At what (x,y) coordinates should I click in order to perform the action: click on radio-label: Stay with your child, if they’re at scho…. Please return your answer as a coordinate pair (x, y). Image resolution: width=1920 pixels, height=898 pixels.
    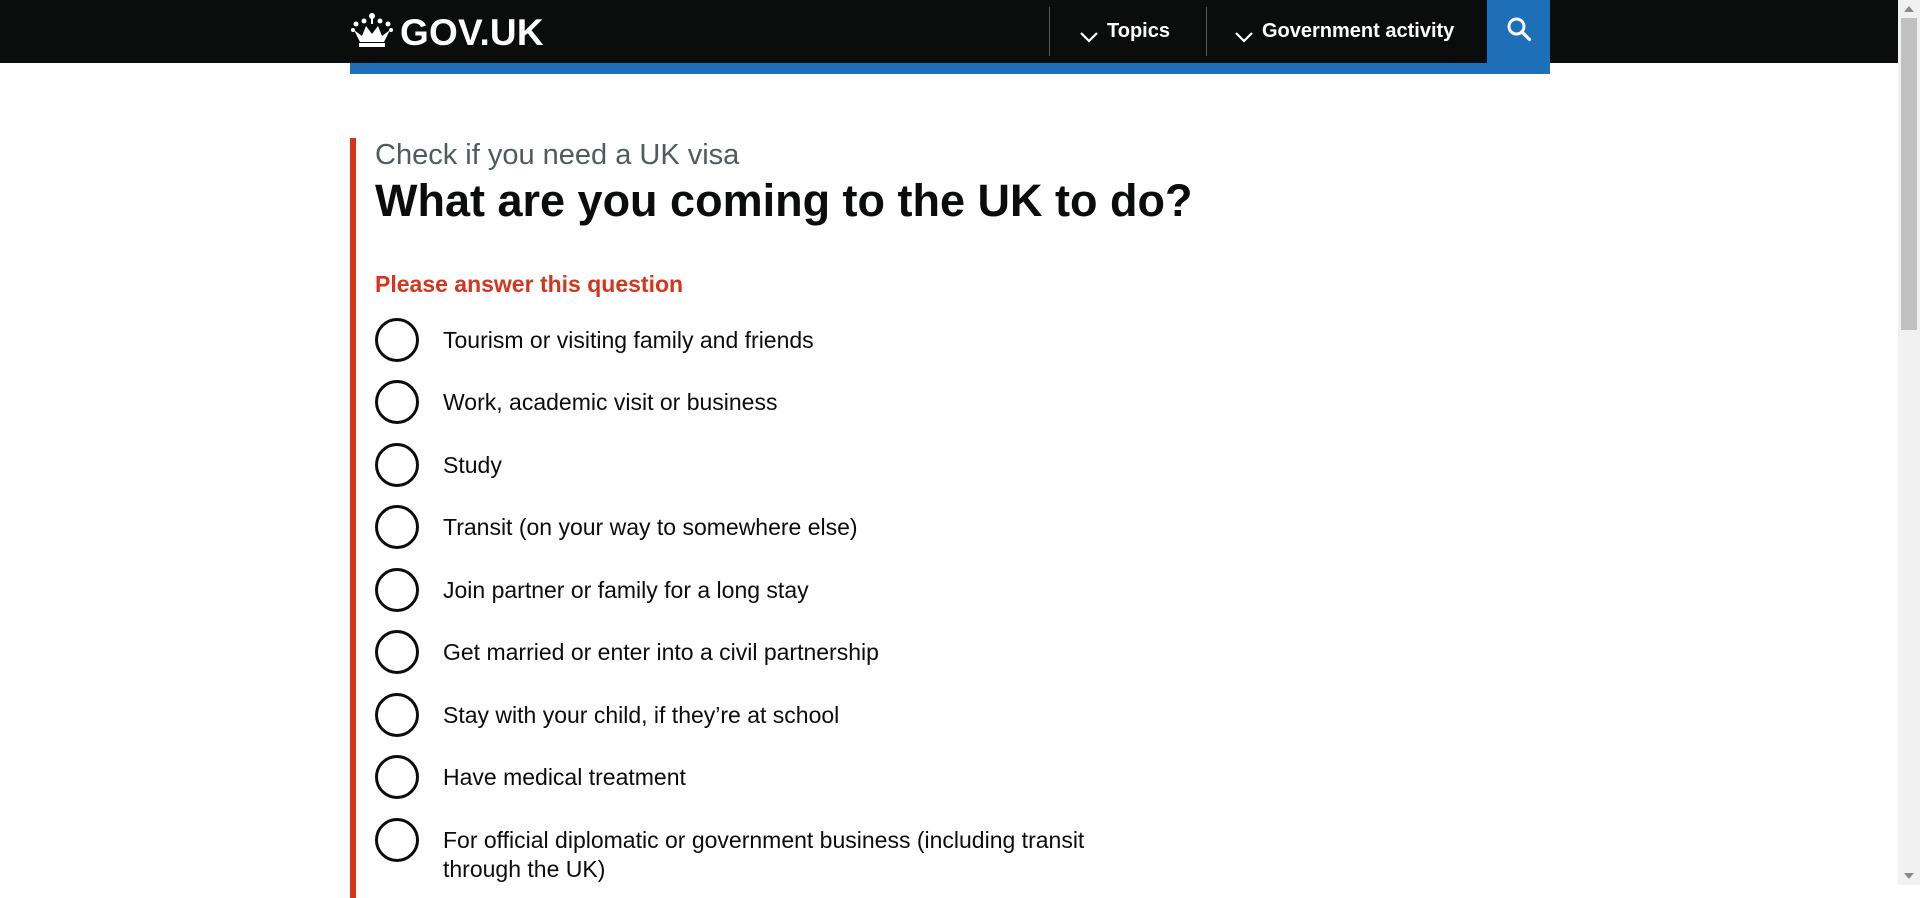
    Looking at the image, I should click on (783, 711).